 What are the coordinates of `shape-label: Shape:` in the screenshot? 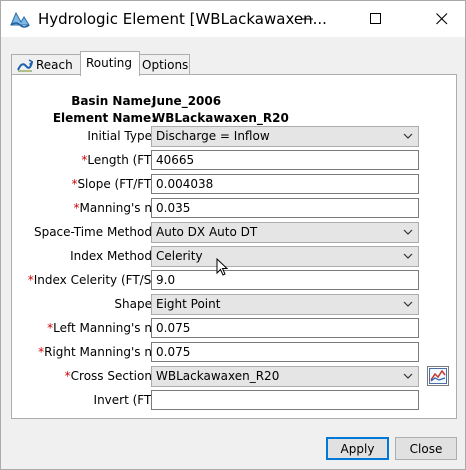 It's located at (135, 304).